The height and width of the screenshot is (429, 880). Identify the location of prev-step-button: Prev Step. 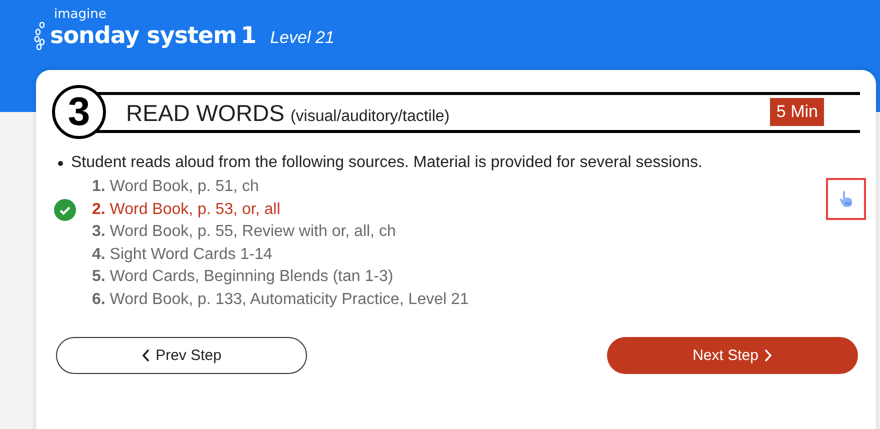
(181, 355).